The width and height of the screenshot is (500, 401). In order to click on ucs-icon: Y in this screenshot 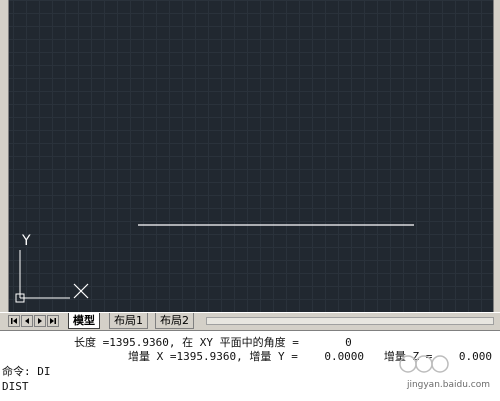, I will do `click(52, 268)`.